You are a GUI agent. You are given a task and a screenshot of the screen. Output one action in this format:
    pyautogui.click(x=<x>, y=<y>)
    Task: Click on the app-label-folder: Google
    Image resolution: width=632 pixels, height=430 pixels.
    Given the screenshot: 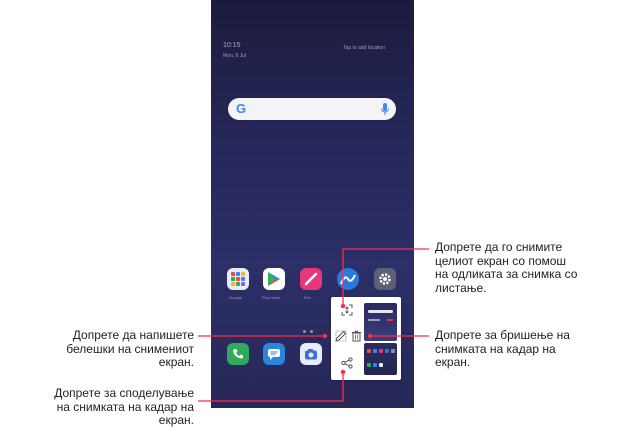 What is the action you would take?
    pyautogui.click(x=235, y=297)
    